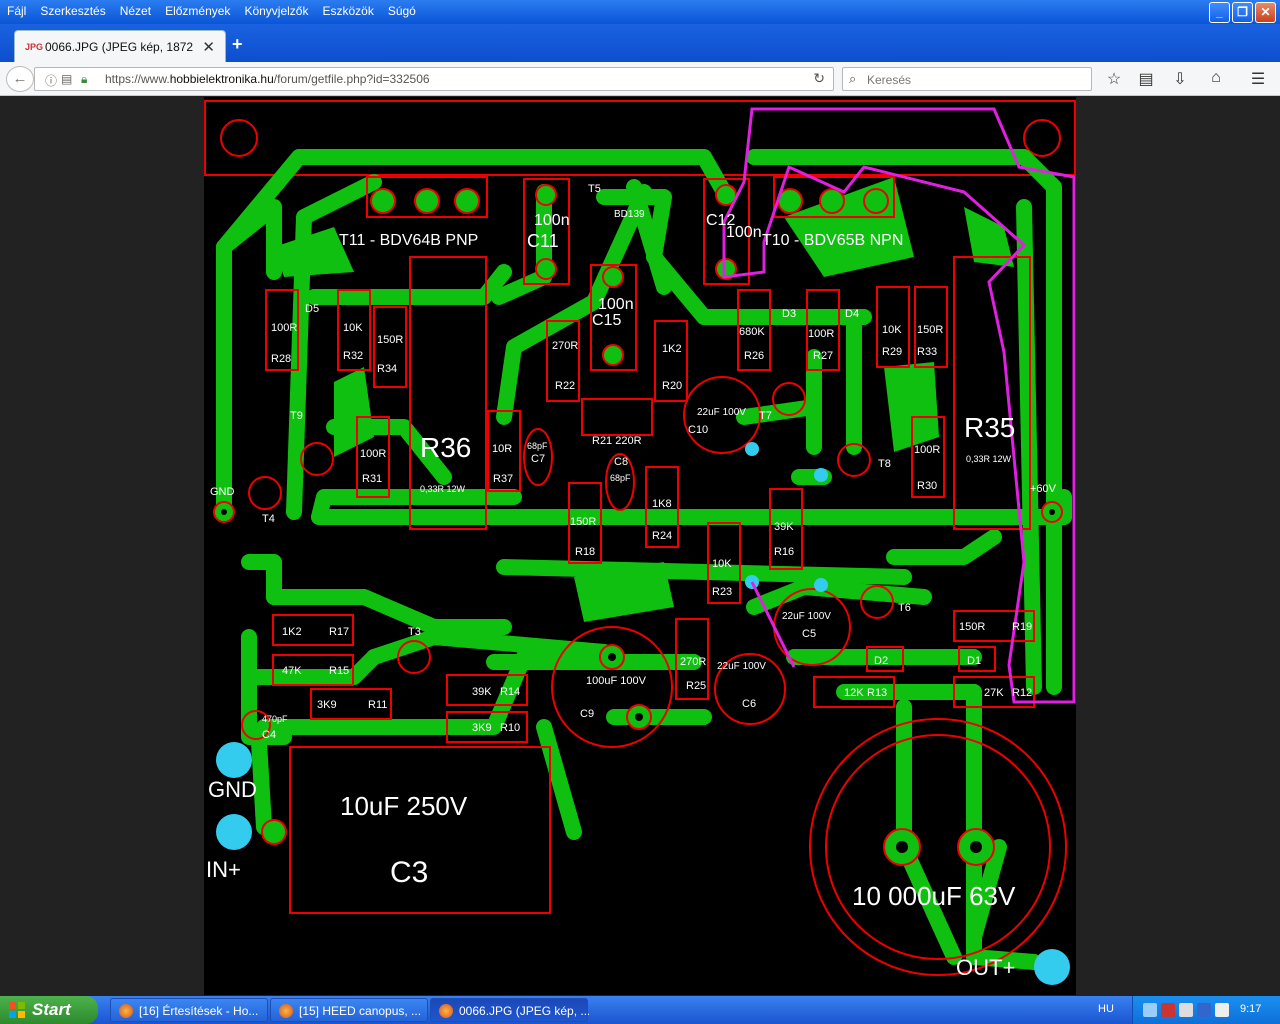 The image size is (1280, 1024). I want to click on label-c4-value: 470pF, so click(275, 719).